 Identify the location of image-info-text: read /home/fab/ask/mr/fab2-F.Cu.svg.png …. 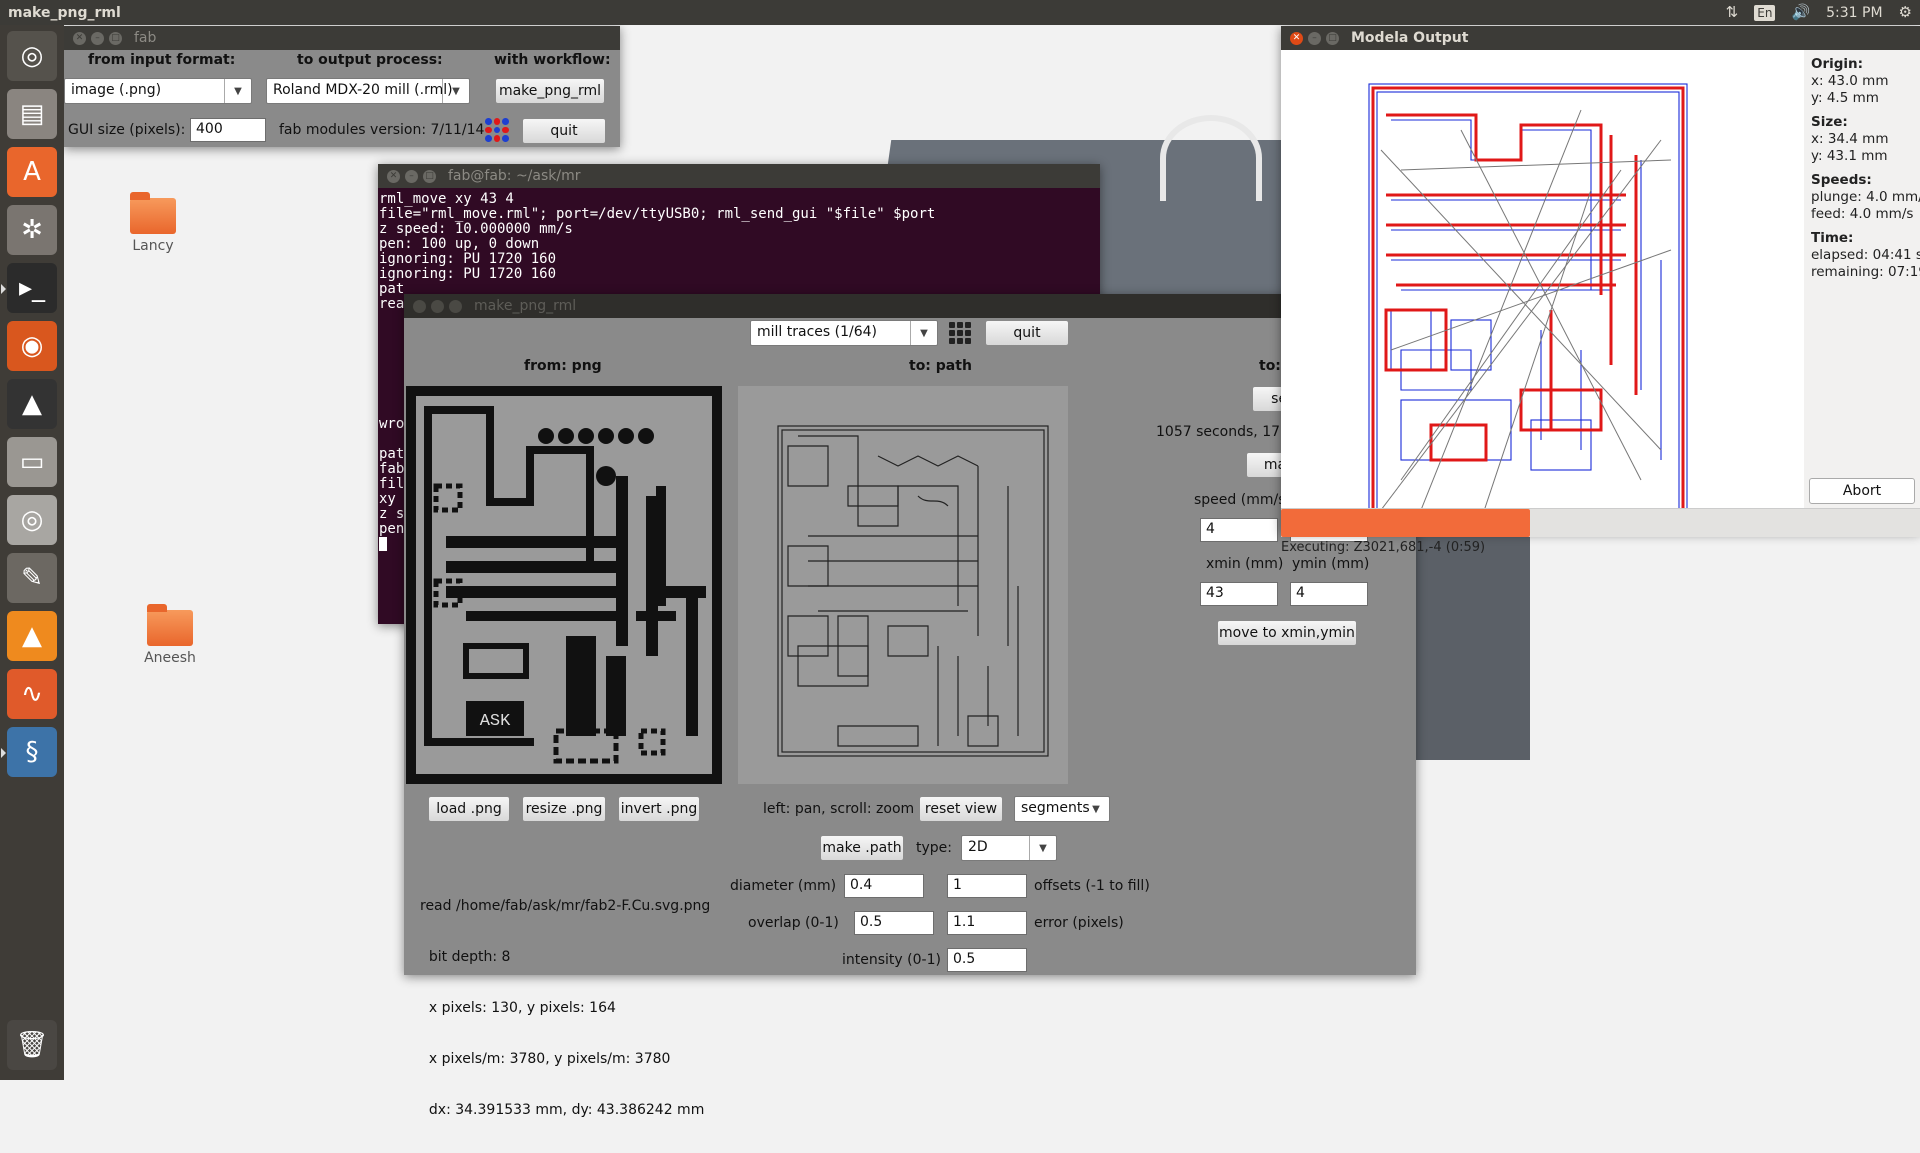
(565, 1008).